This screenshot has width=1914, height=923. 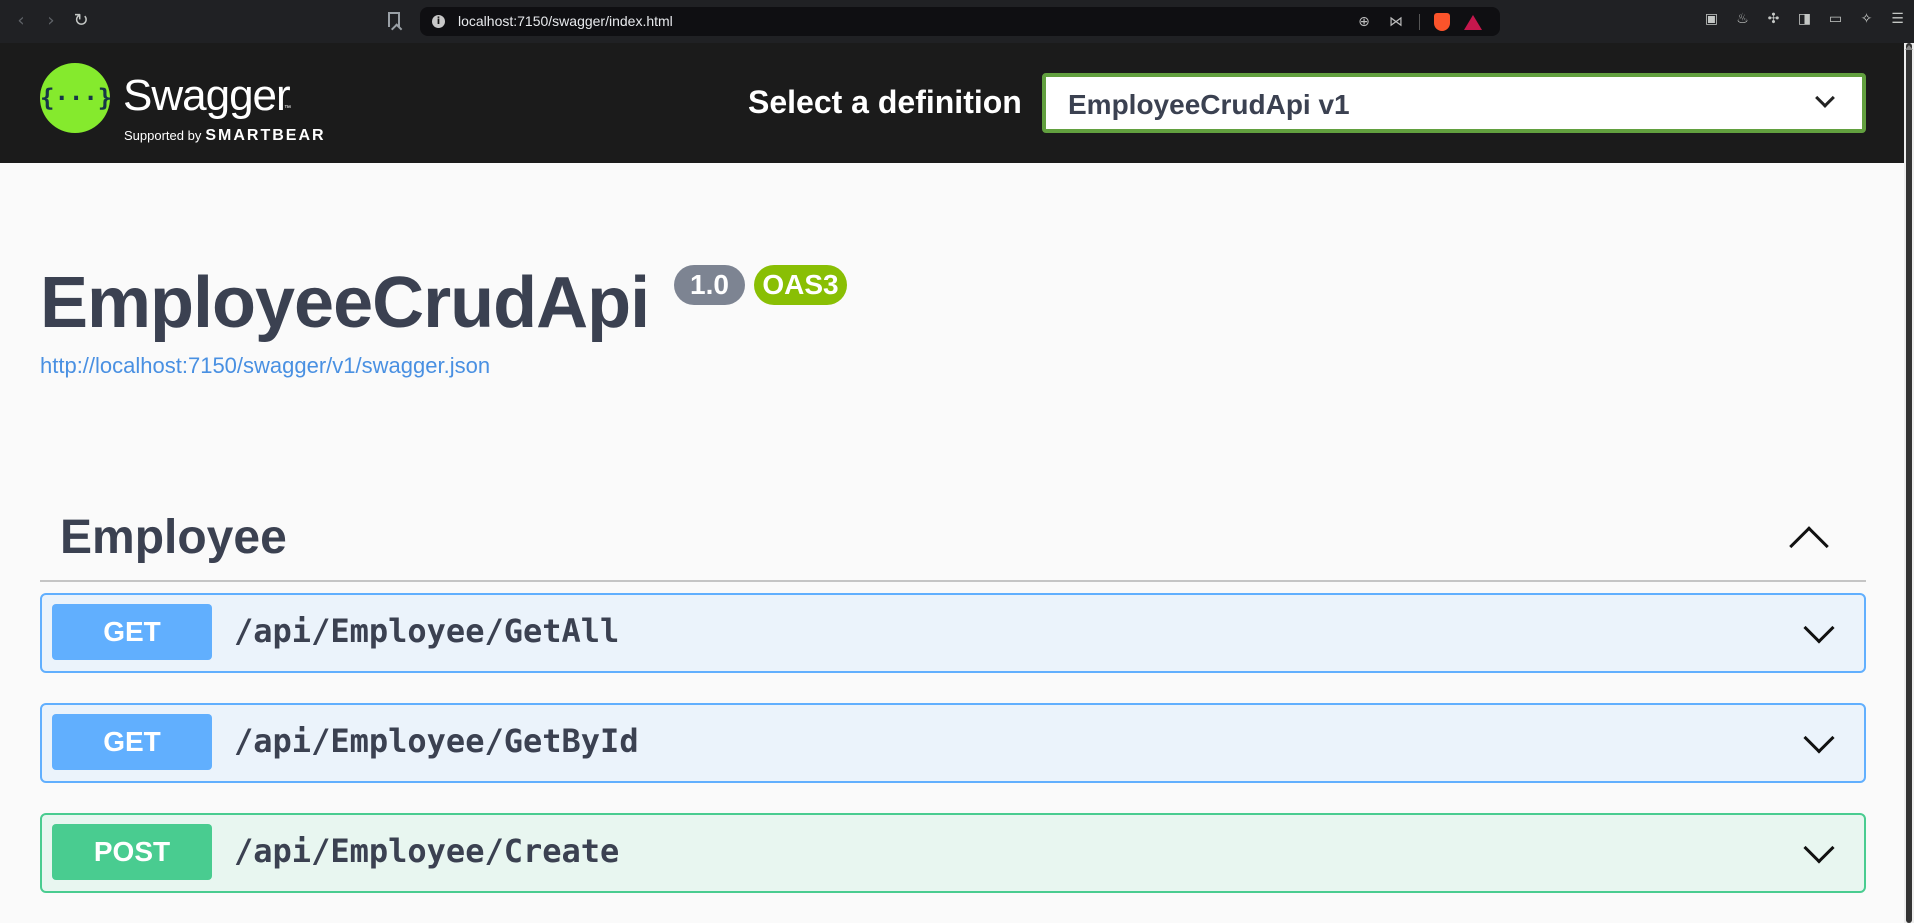 I want to click on extensions-area: ▣ ♨ ✣ ◨ ▭ ✧ ☰, so click(x=1804, y=19).